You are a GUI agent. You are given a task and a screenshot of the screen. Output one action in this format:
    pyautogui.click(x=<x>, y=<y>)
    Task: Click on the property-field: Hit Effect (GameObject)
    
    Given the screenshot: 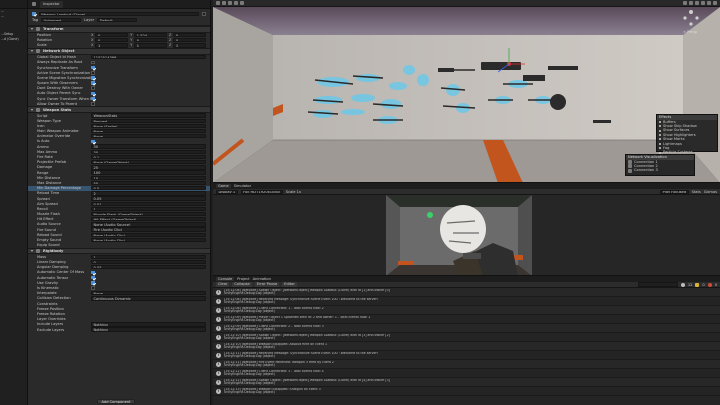 What is the action you would take?
    pyautogui.click(x=148, y=219)
    